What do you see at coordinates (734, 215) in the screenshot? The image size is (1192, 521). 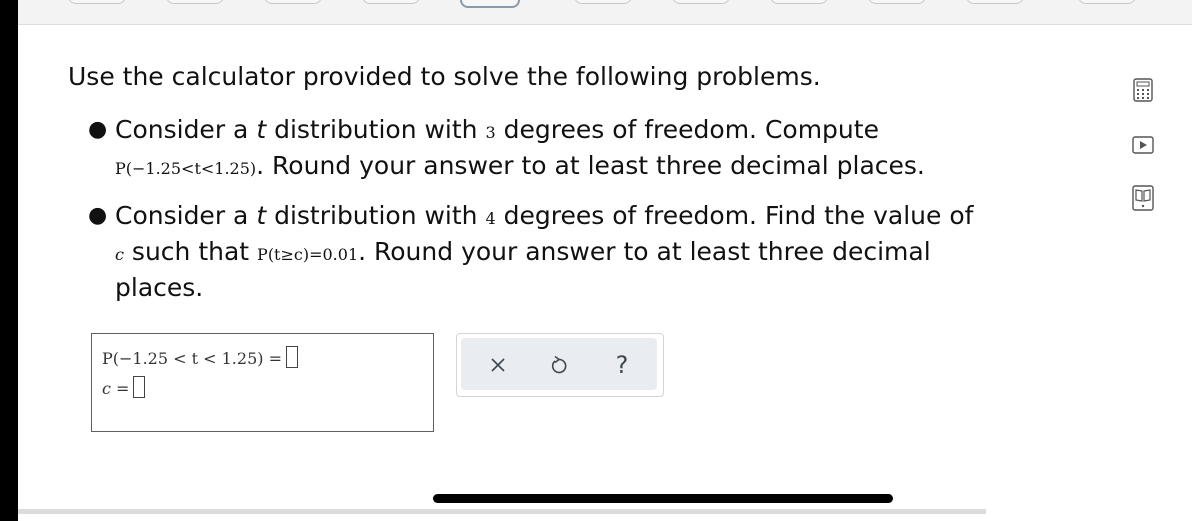 I see `problem-2-text: degrees of freedom. Find the value of` at bounding box center [734, 215].